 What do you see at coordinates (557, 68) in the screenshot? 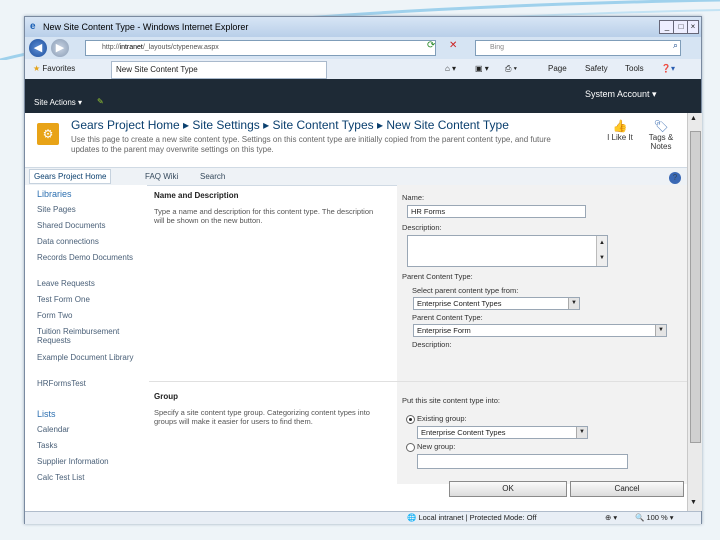
I see `page-menu: Page` at bounding box center [557, 68].